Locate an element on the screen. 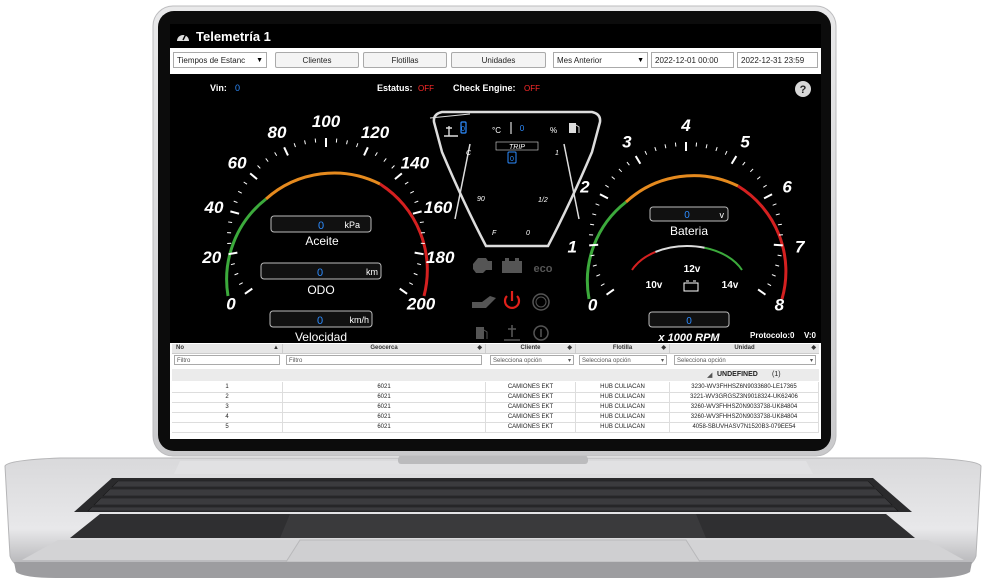 The image size is (986, 587). status-label: Estatus: is located at coordinates (395, 88).